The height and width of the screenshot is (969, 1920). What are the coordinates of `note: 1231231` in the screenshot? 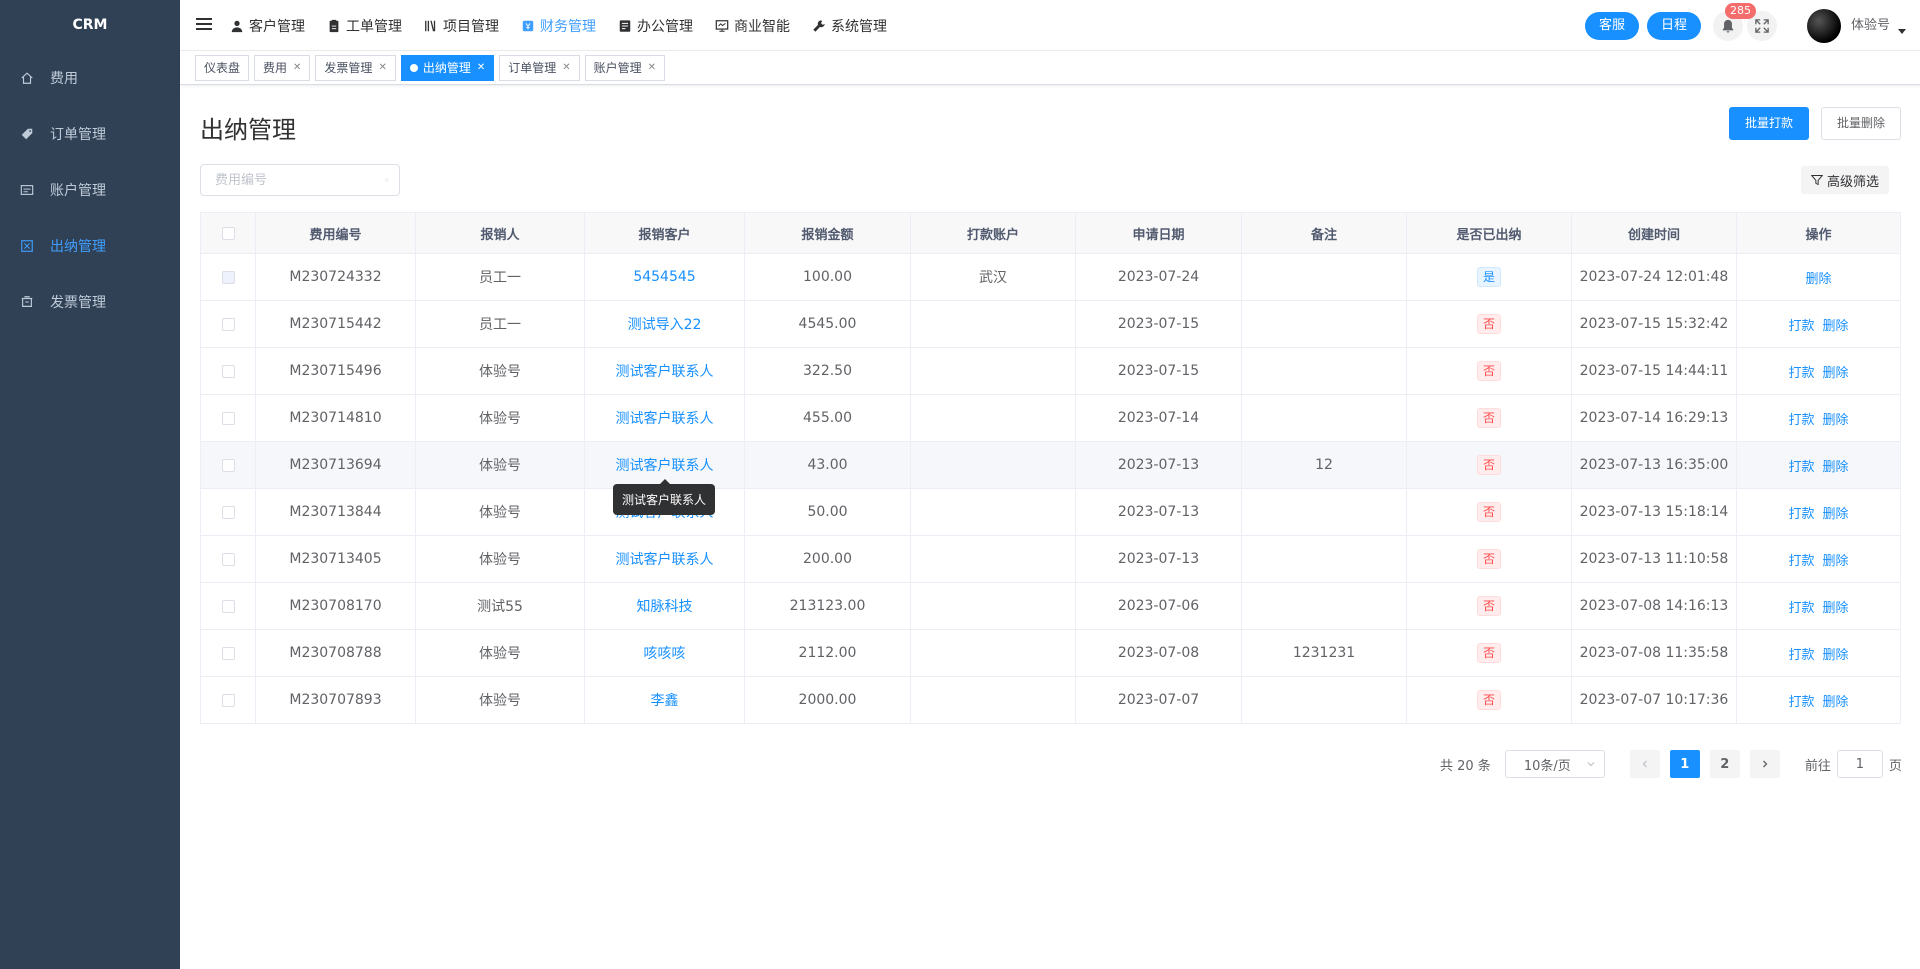 It's located at (1324, 653).